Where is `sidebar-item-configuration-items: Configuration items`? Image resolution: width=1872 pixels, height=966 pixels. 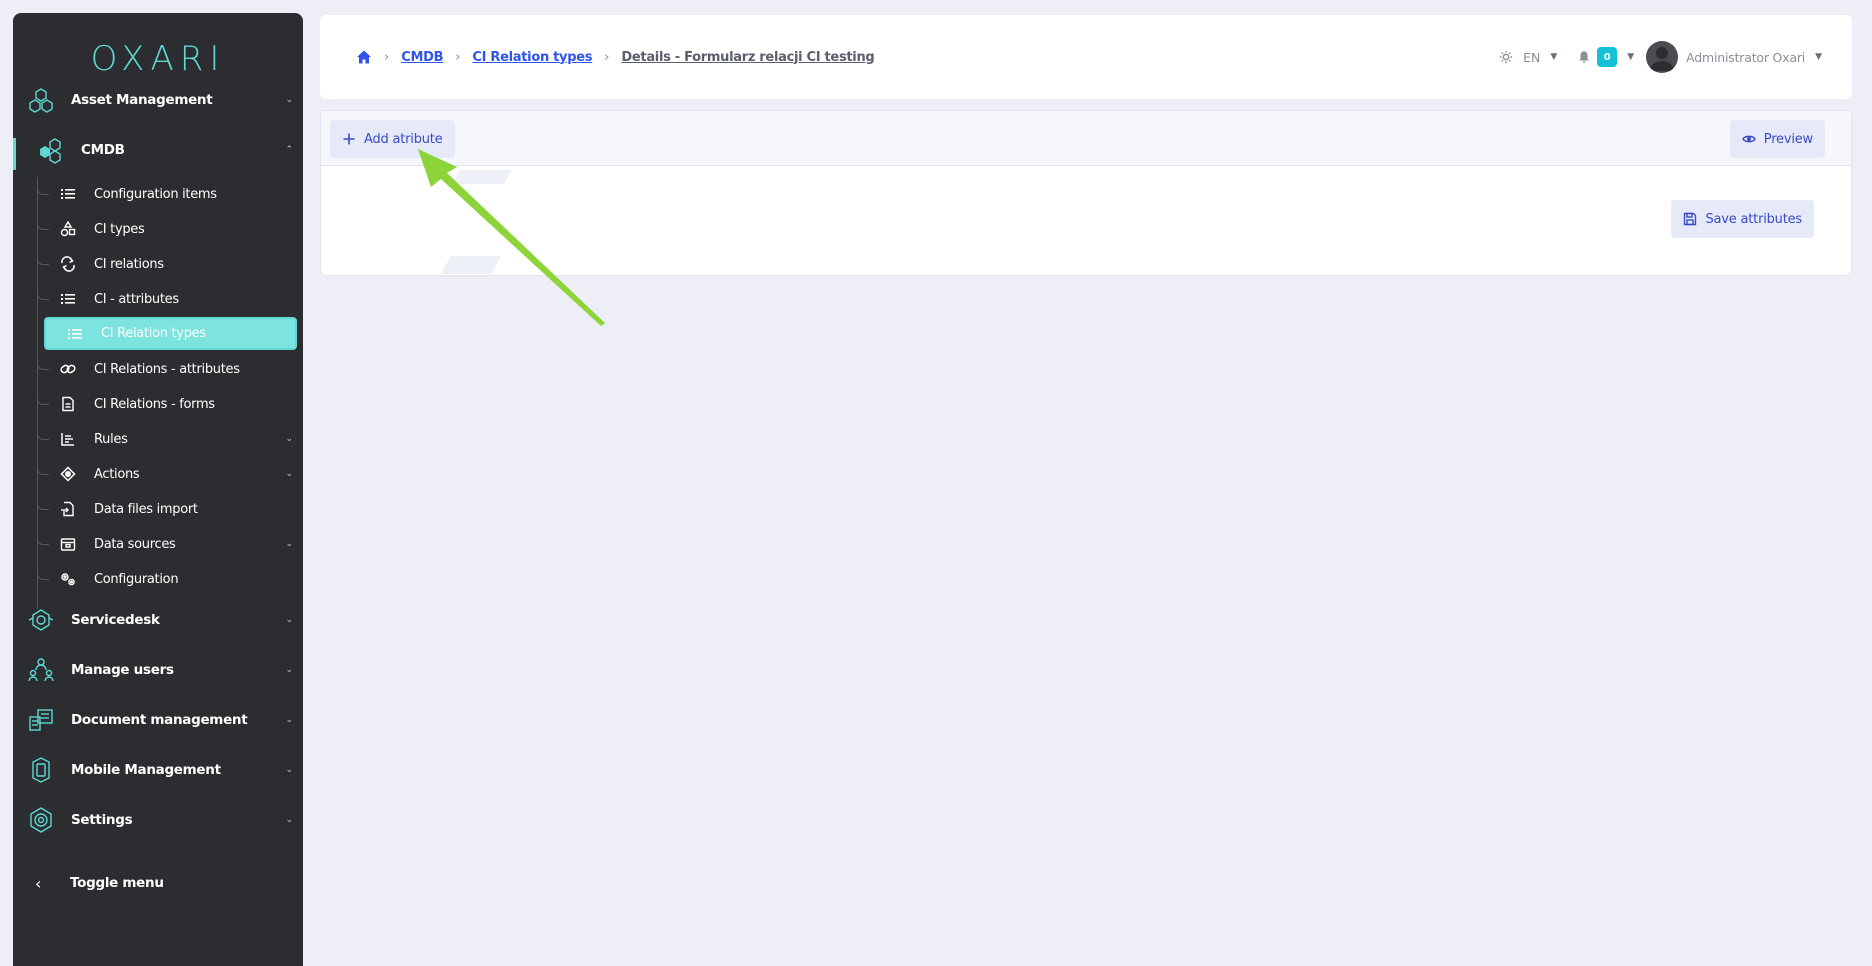 sidebar-item-configuration-items: Configuration items is located at coordinates (167, 194).